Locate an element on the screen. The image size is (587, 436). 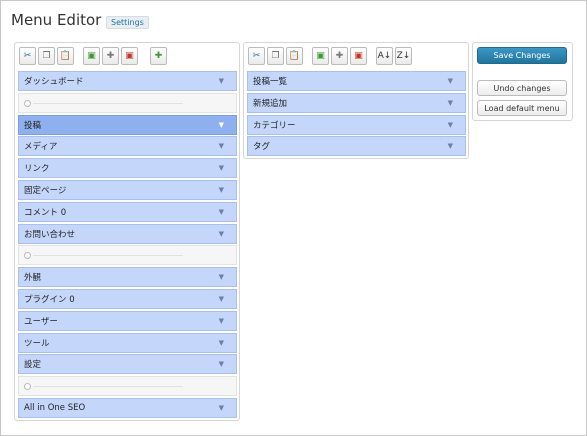
new-item-icon: ▣ is located at coordinates (320, 55).